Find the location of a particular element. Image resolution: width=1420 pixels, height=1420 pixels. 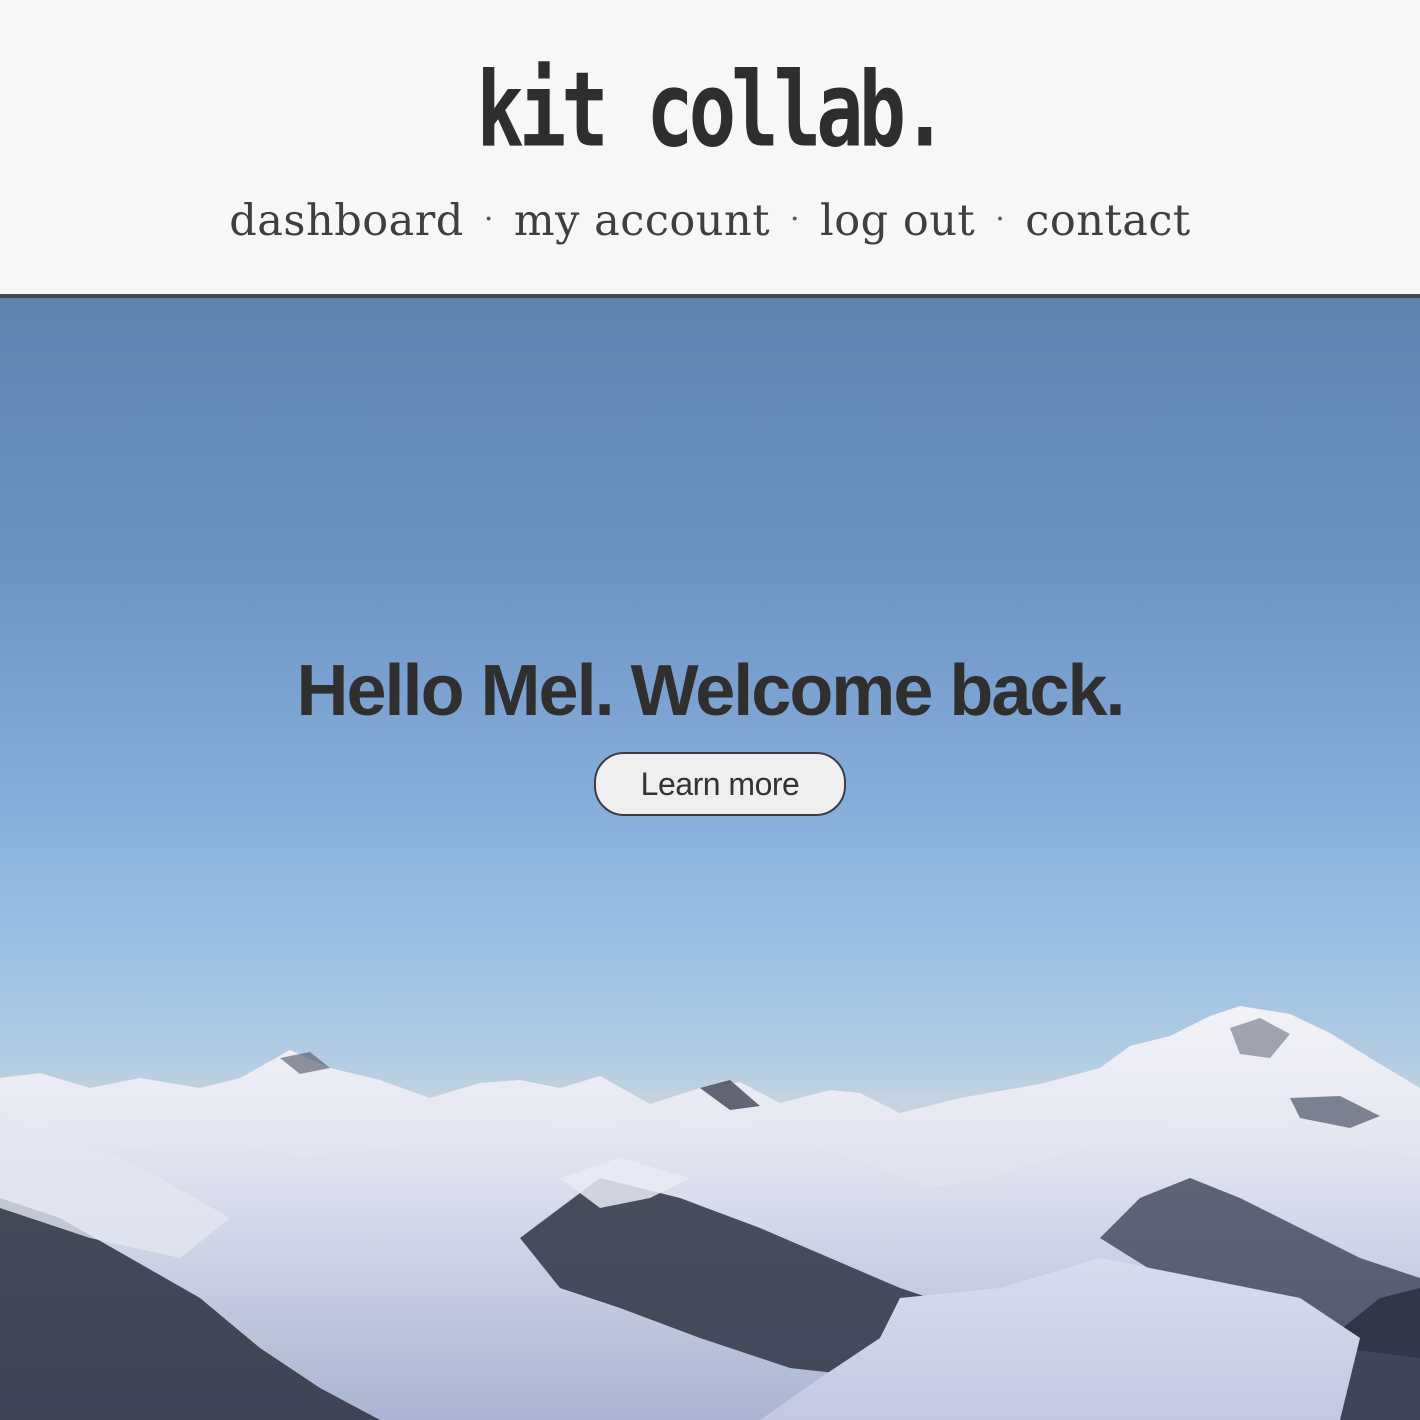

main-nav: dashboard · my account · log out · contact is located at coordinates (710, 220).